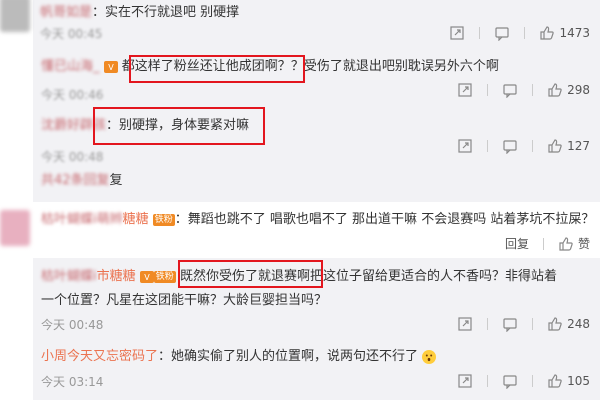 The image size is (600, 400). Describe the element at coordinates (288, 356) in the screenshot. I see `comment-6-text: ：她确实偷了别人的位置啊，说两句还不行了` at that location.